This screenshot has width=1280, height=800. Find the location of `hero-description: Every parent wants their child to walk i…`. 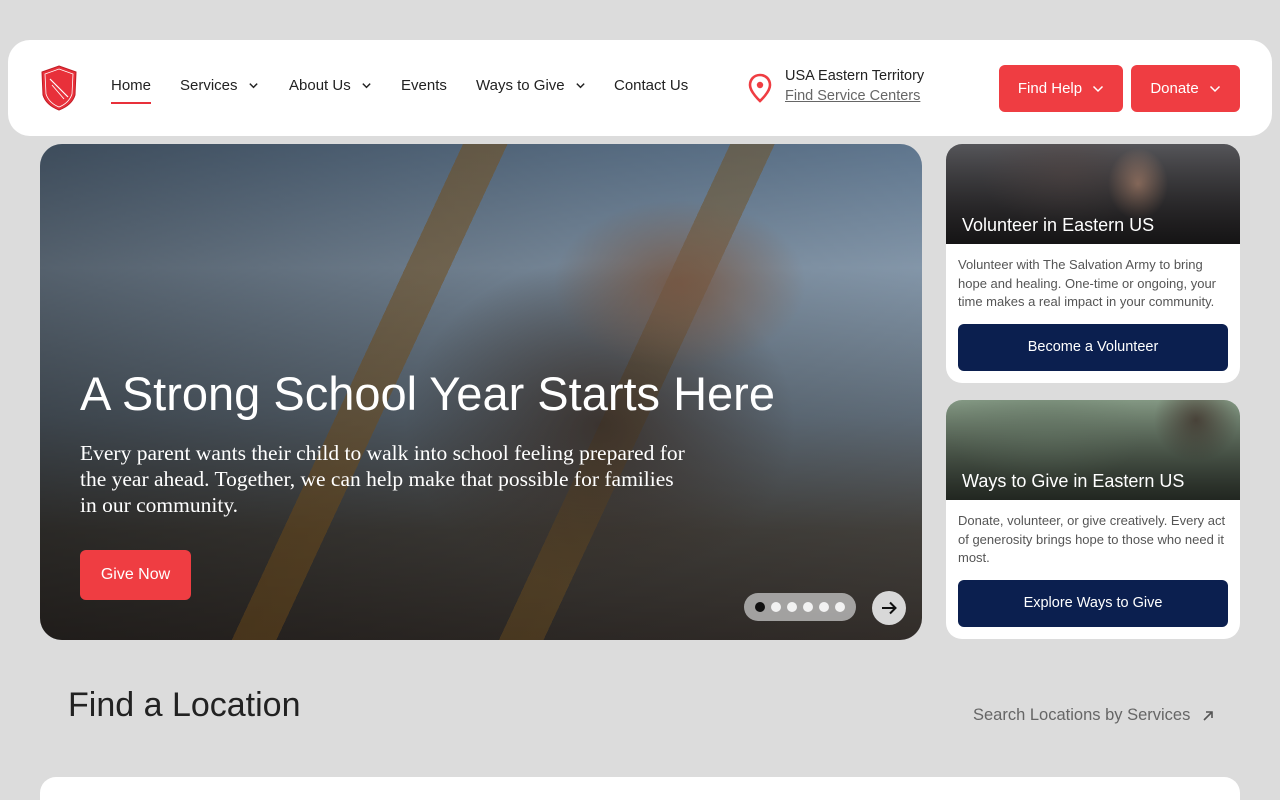

hero-description: Every parent wants their child to walk i… is located at coordinates (382, 479).